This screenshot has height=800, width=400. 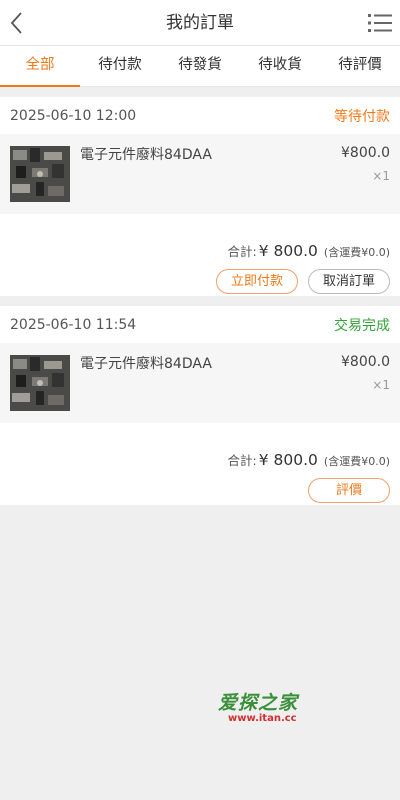 I want to click on watermark-url: www.itan.cc, so click(x=262, y=718).